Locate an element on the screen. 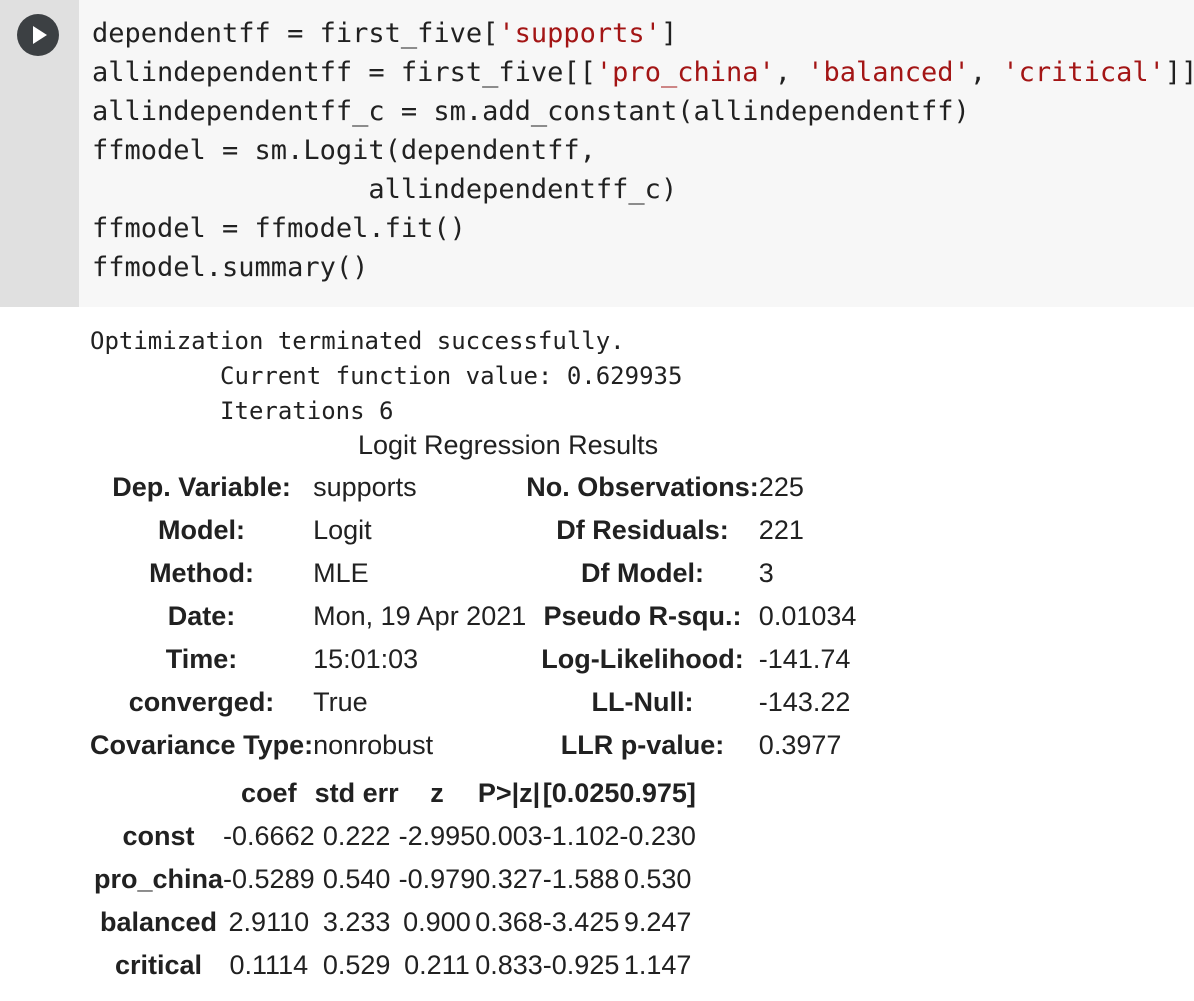  summary-label: No. Observations: is located at coordinates (642, 487).